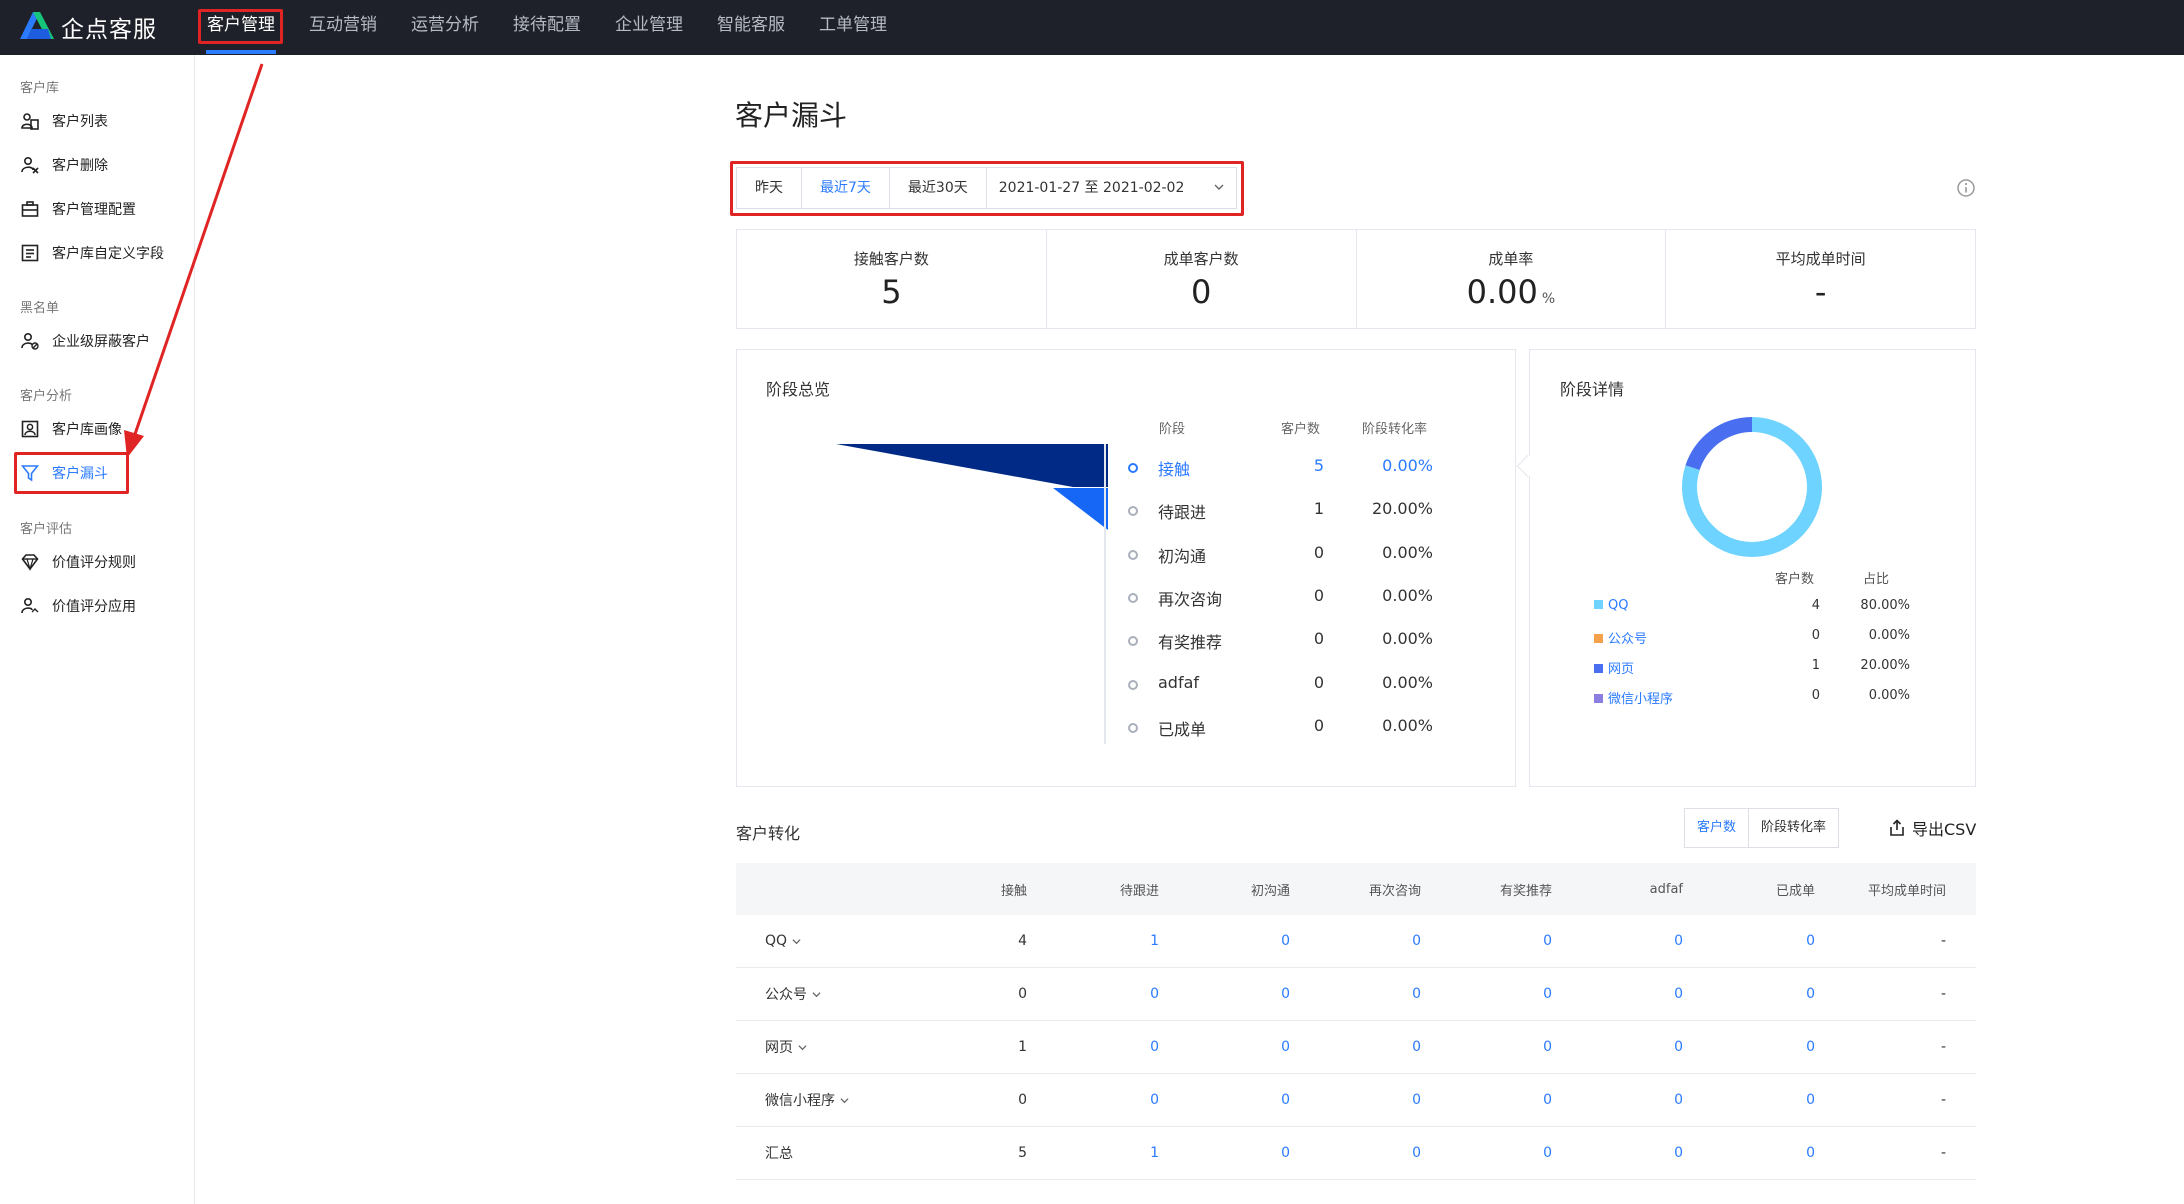 Image resolution: width=2184 pixels, height=1204 pixels. What do you see at coordinates (85, 341) in the screenshot?
I see `sidebar-item-enterprise-block: 企业级屏蔽客户` at bounding box center [85, 341].